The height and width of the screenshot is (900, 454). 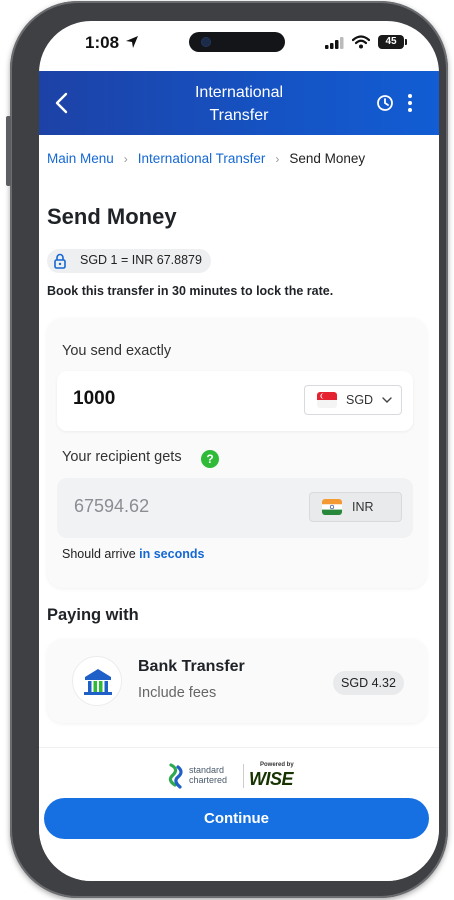 What do you see at coordinates (132, 42) in the screenshot?
I see `location-arrow-icon` at bounding box center [132, 42].